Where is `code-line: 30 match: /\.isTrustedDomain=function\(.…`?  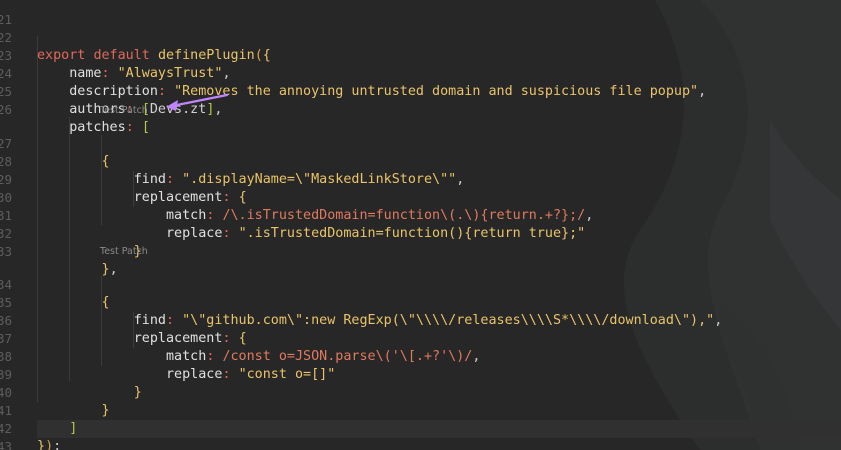
code-line: 30 match: /\.isTrustedDomain=function\(.… is located at coordinates (420, 197).